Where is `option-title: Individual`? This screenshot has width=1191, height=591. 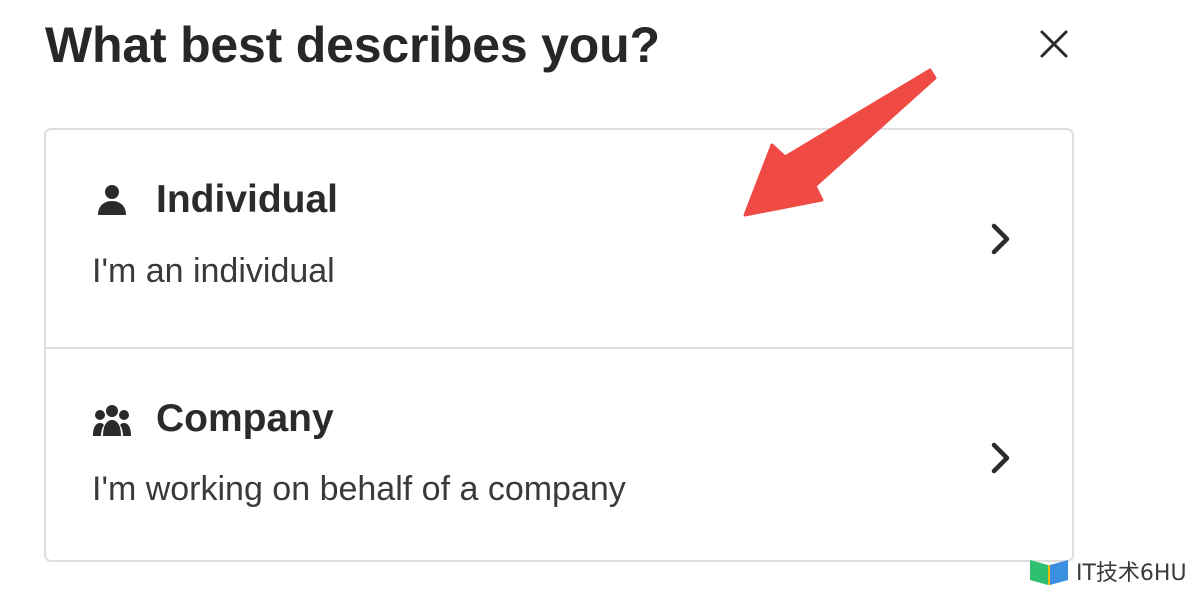 option-title: Individual is located at coordinates (247, 199).